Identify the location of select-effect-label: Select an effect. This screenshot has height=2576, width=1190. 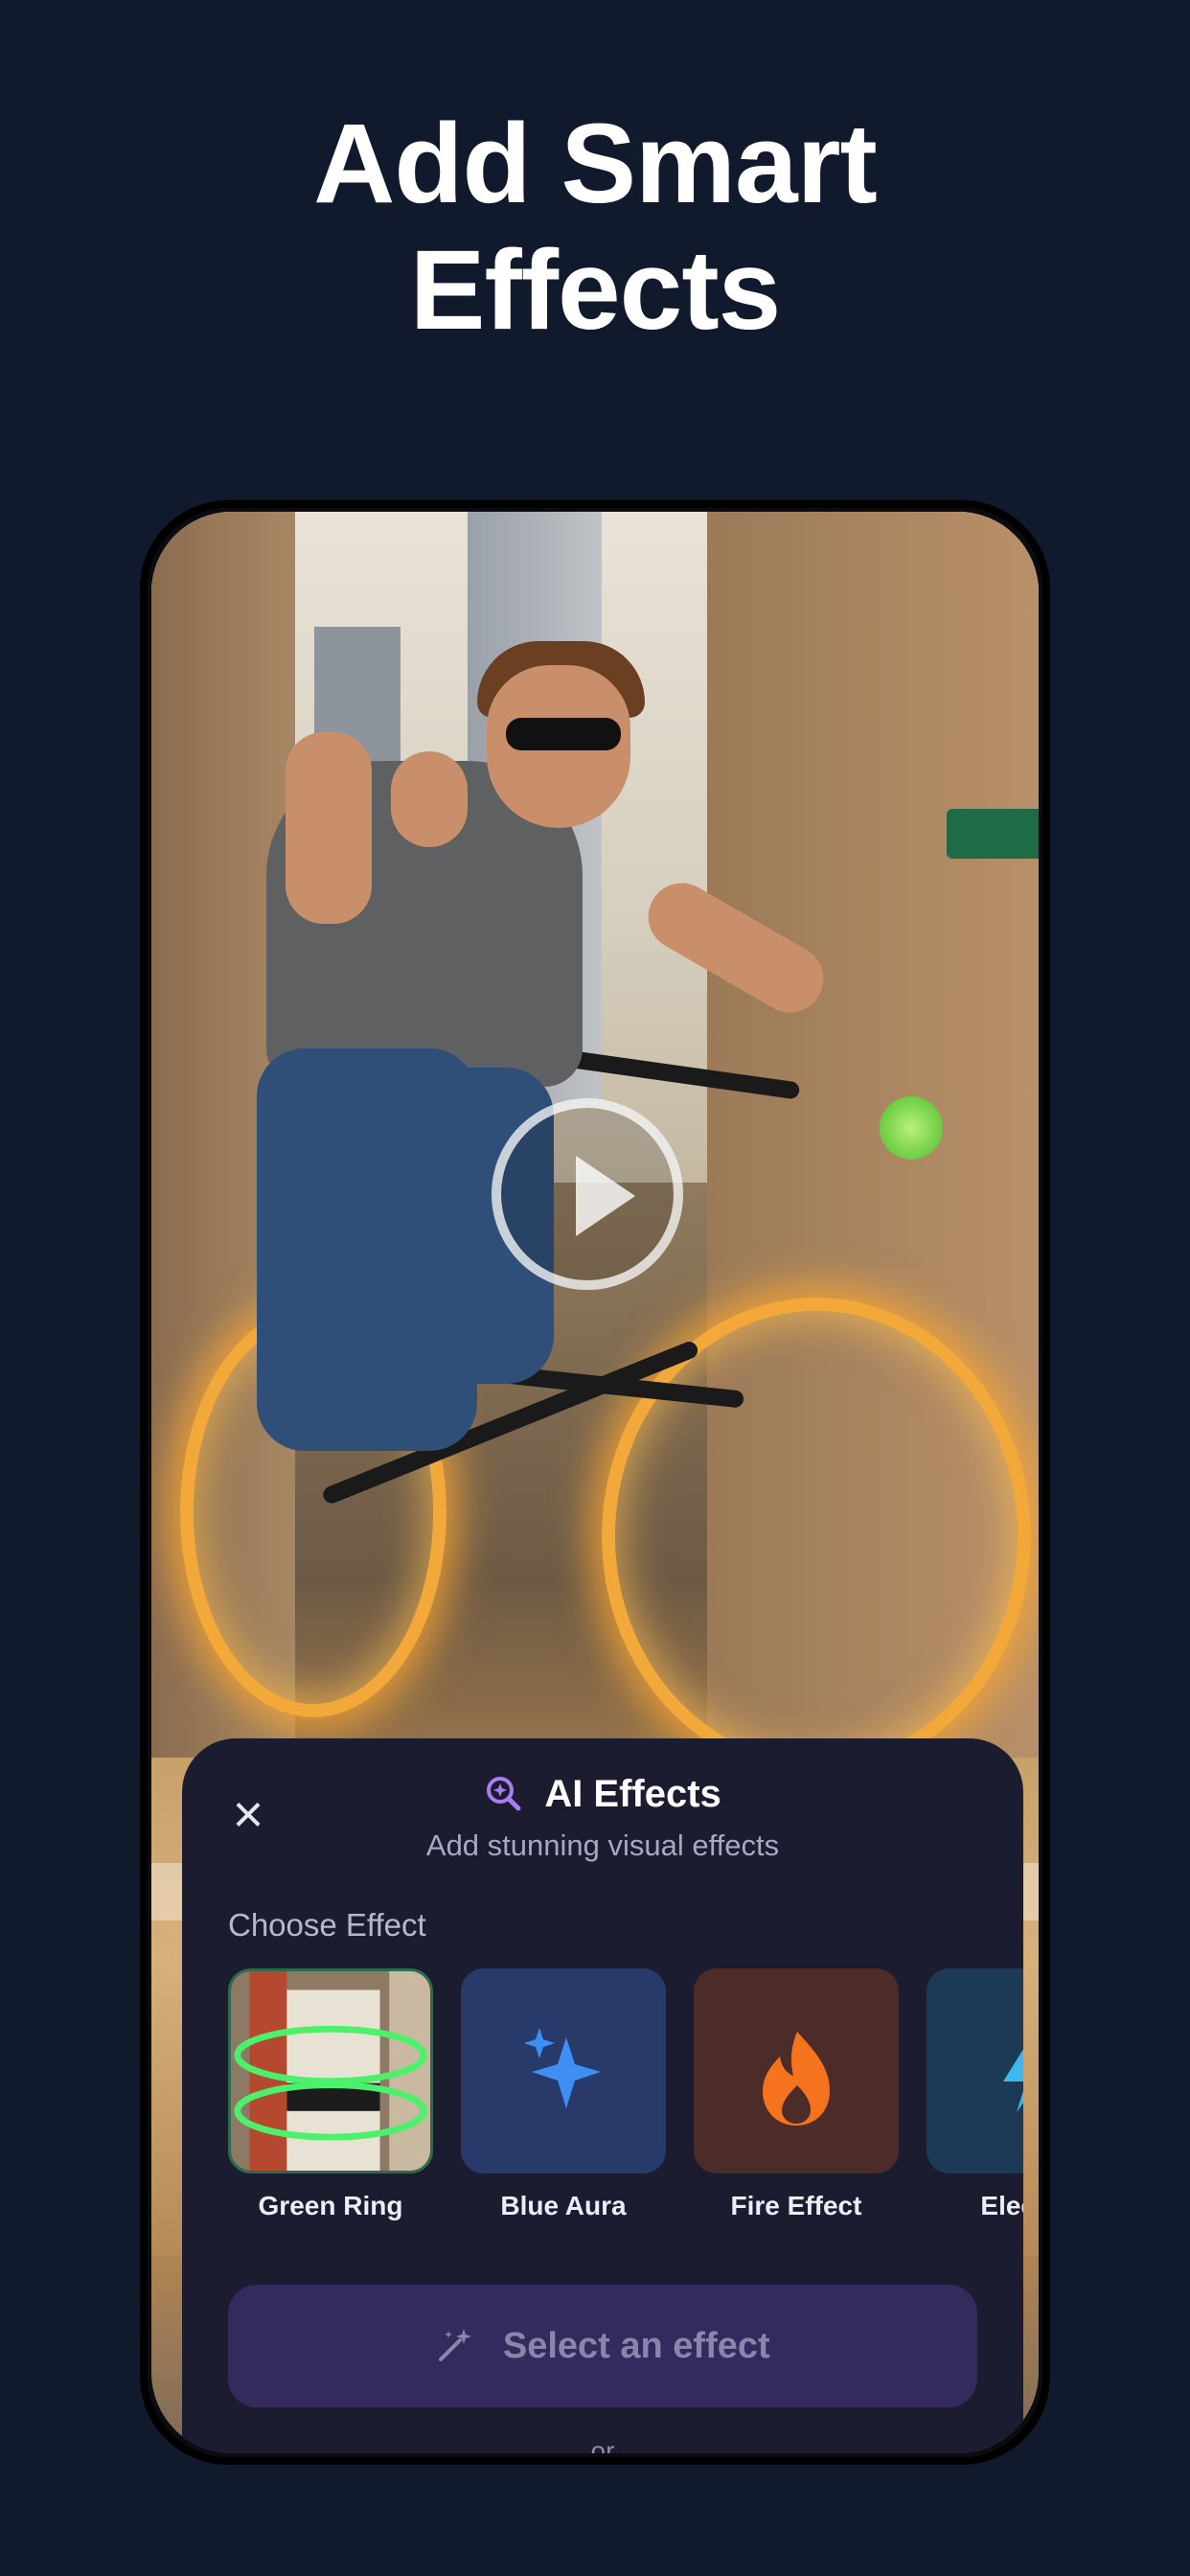
(636, 2346).